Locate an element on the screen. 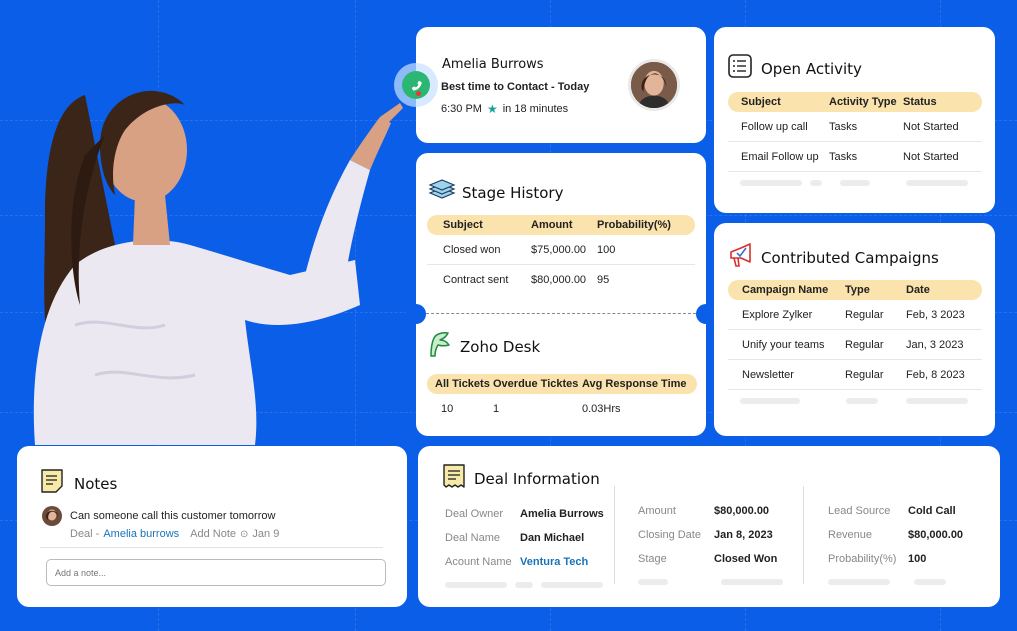  open-activity-title: Open Activity is located at coordinates (811, 68).